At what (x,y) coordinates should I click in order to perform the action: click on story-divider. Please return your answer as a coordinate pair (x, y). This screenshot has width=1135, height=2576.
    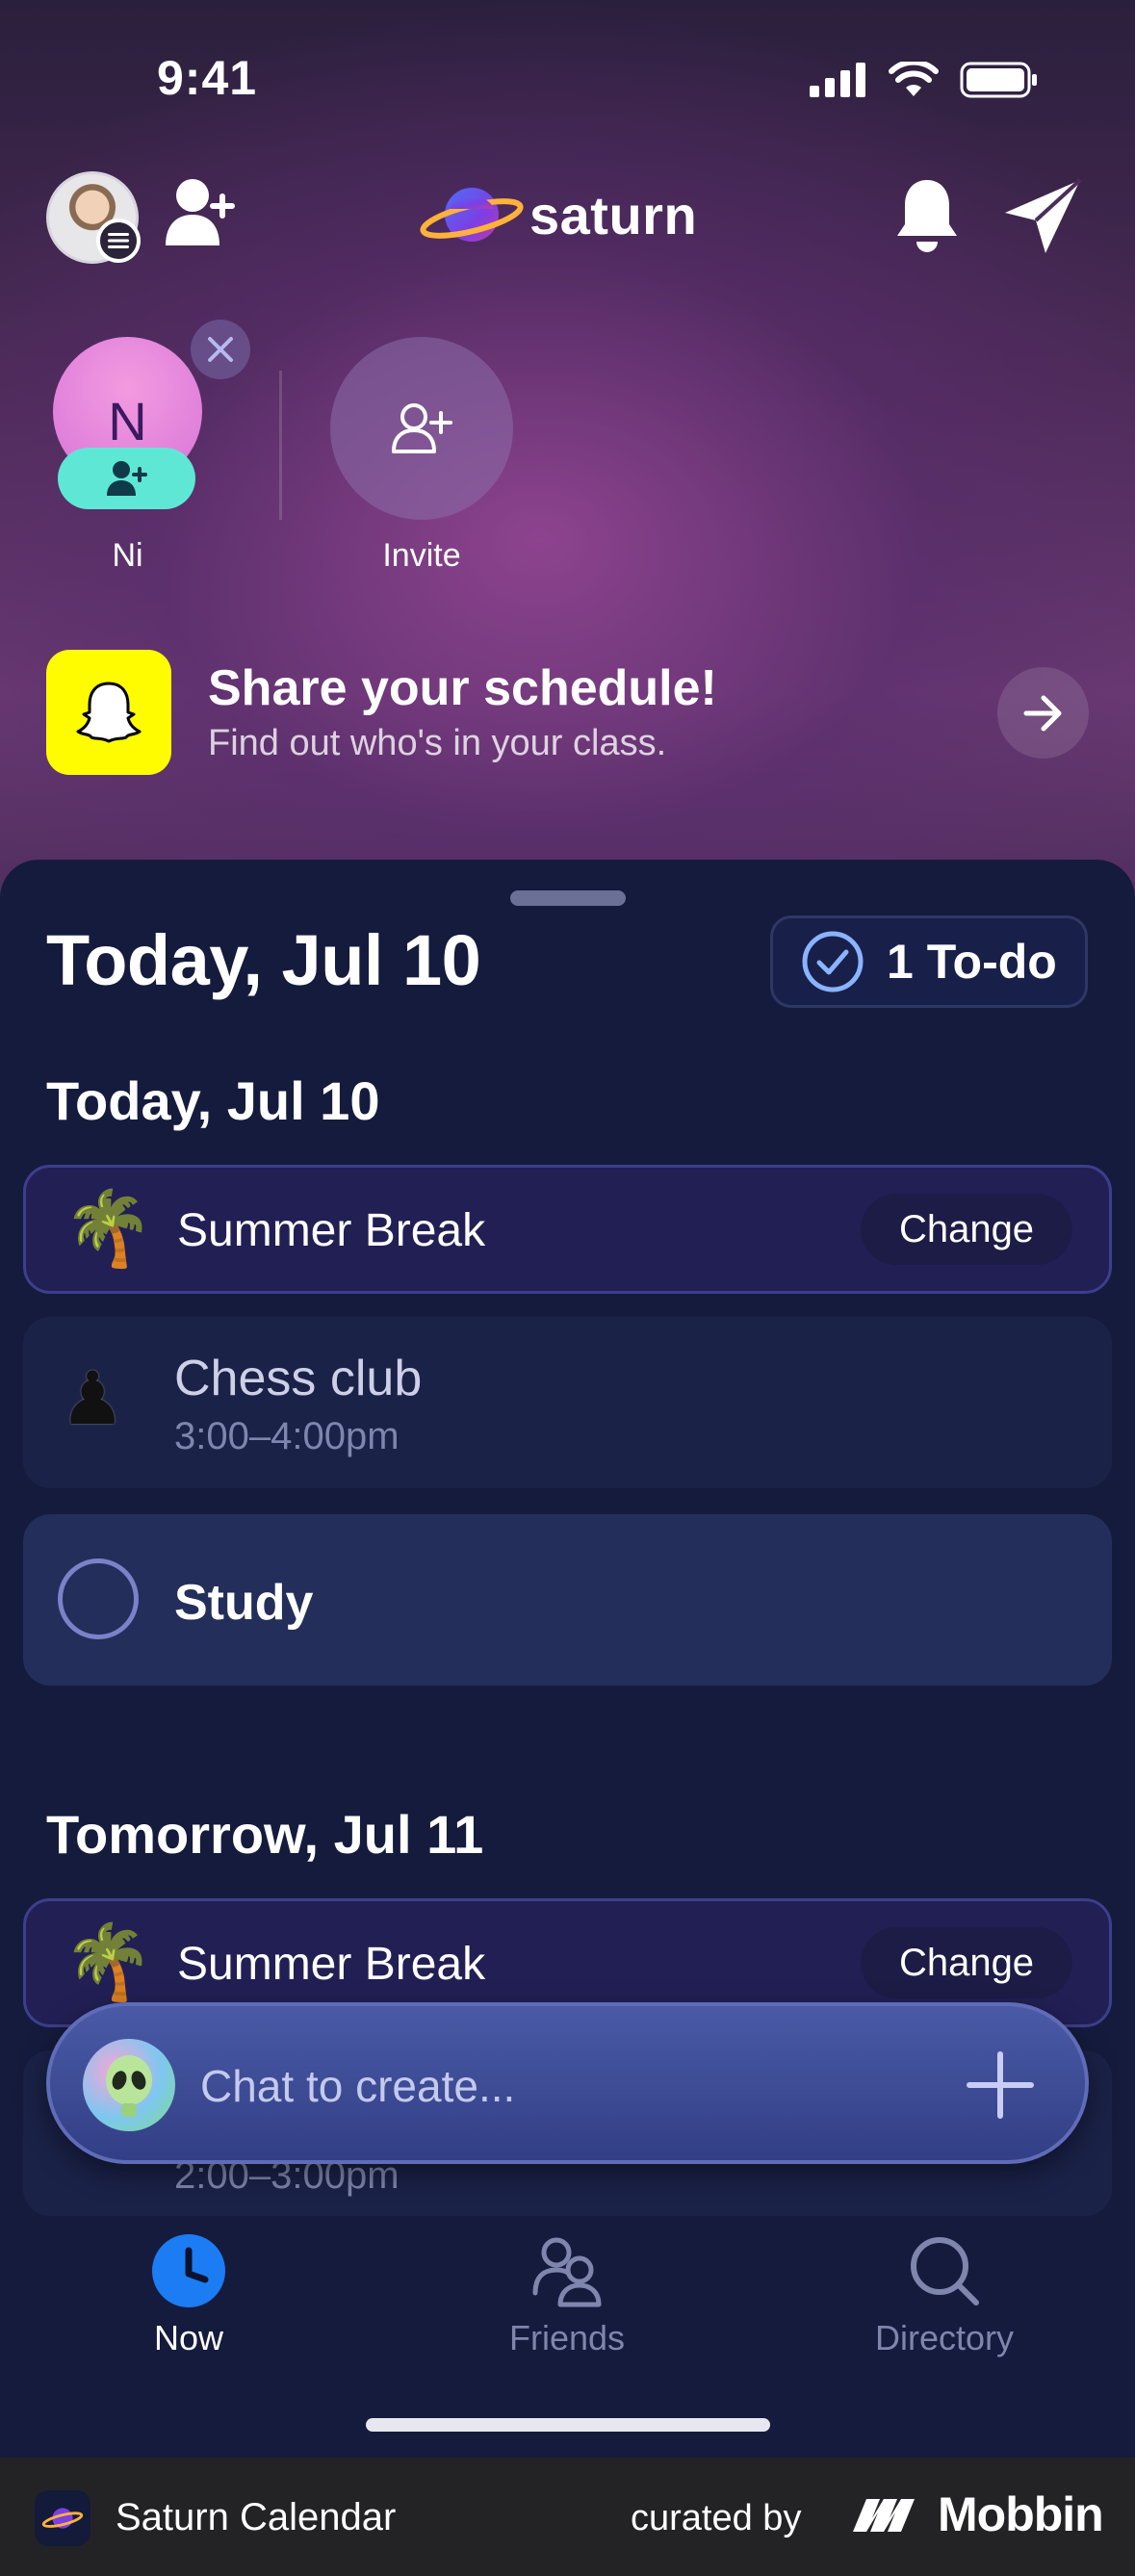
    Looking at the image, I should click on (280, 446).